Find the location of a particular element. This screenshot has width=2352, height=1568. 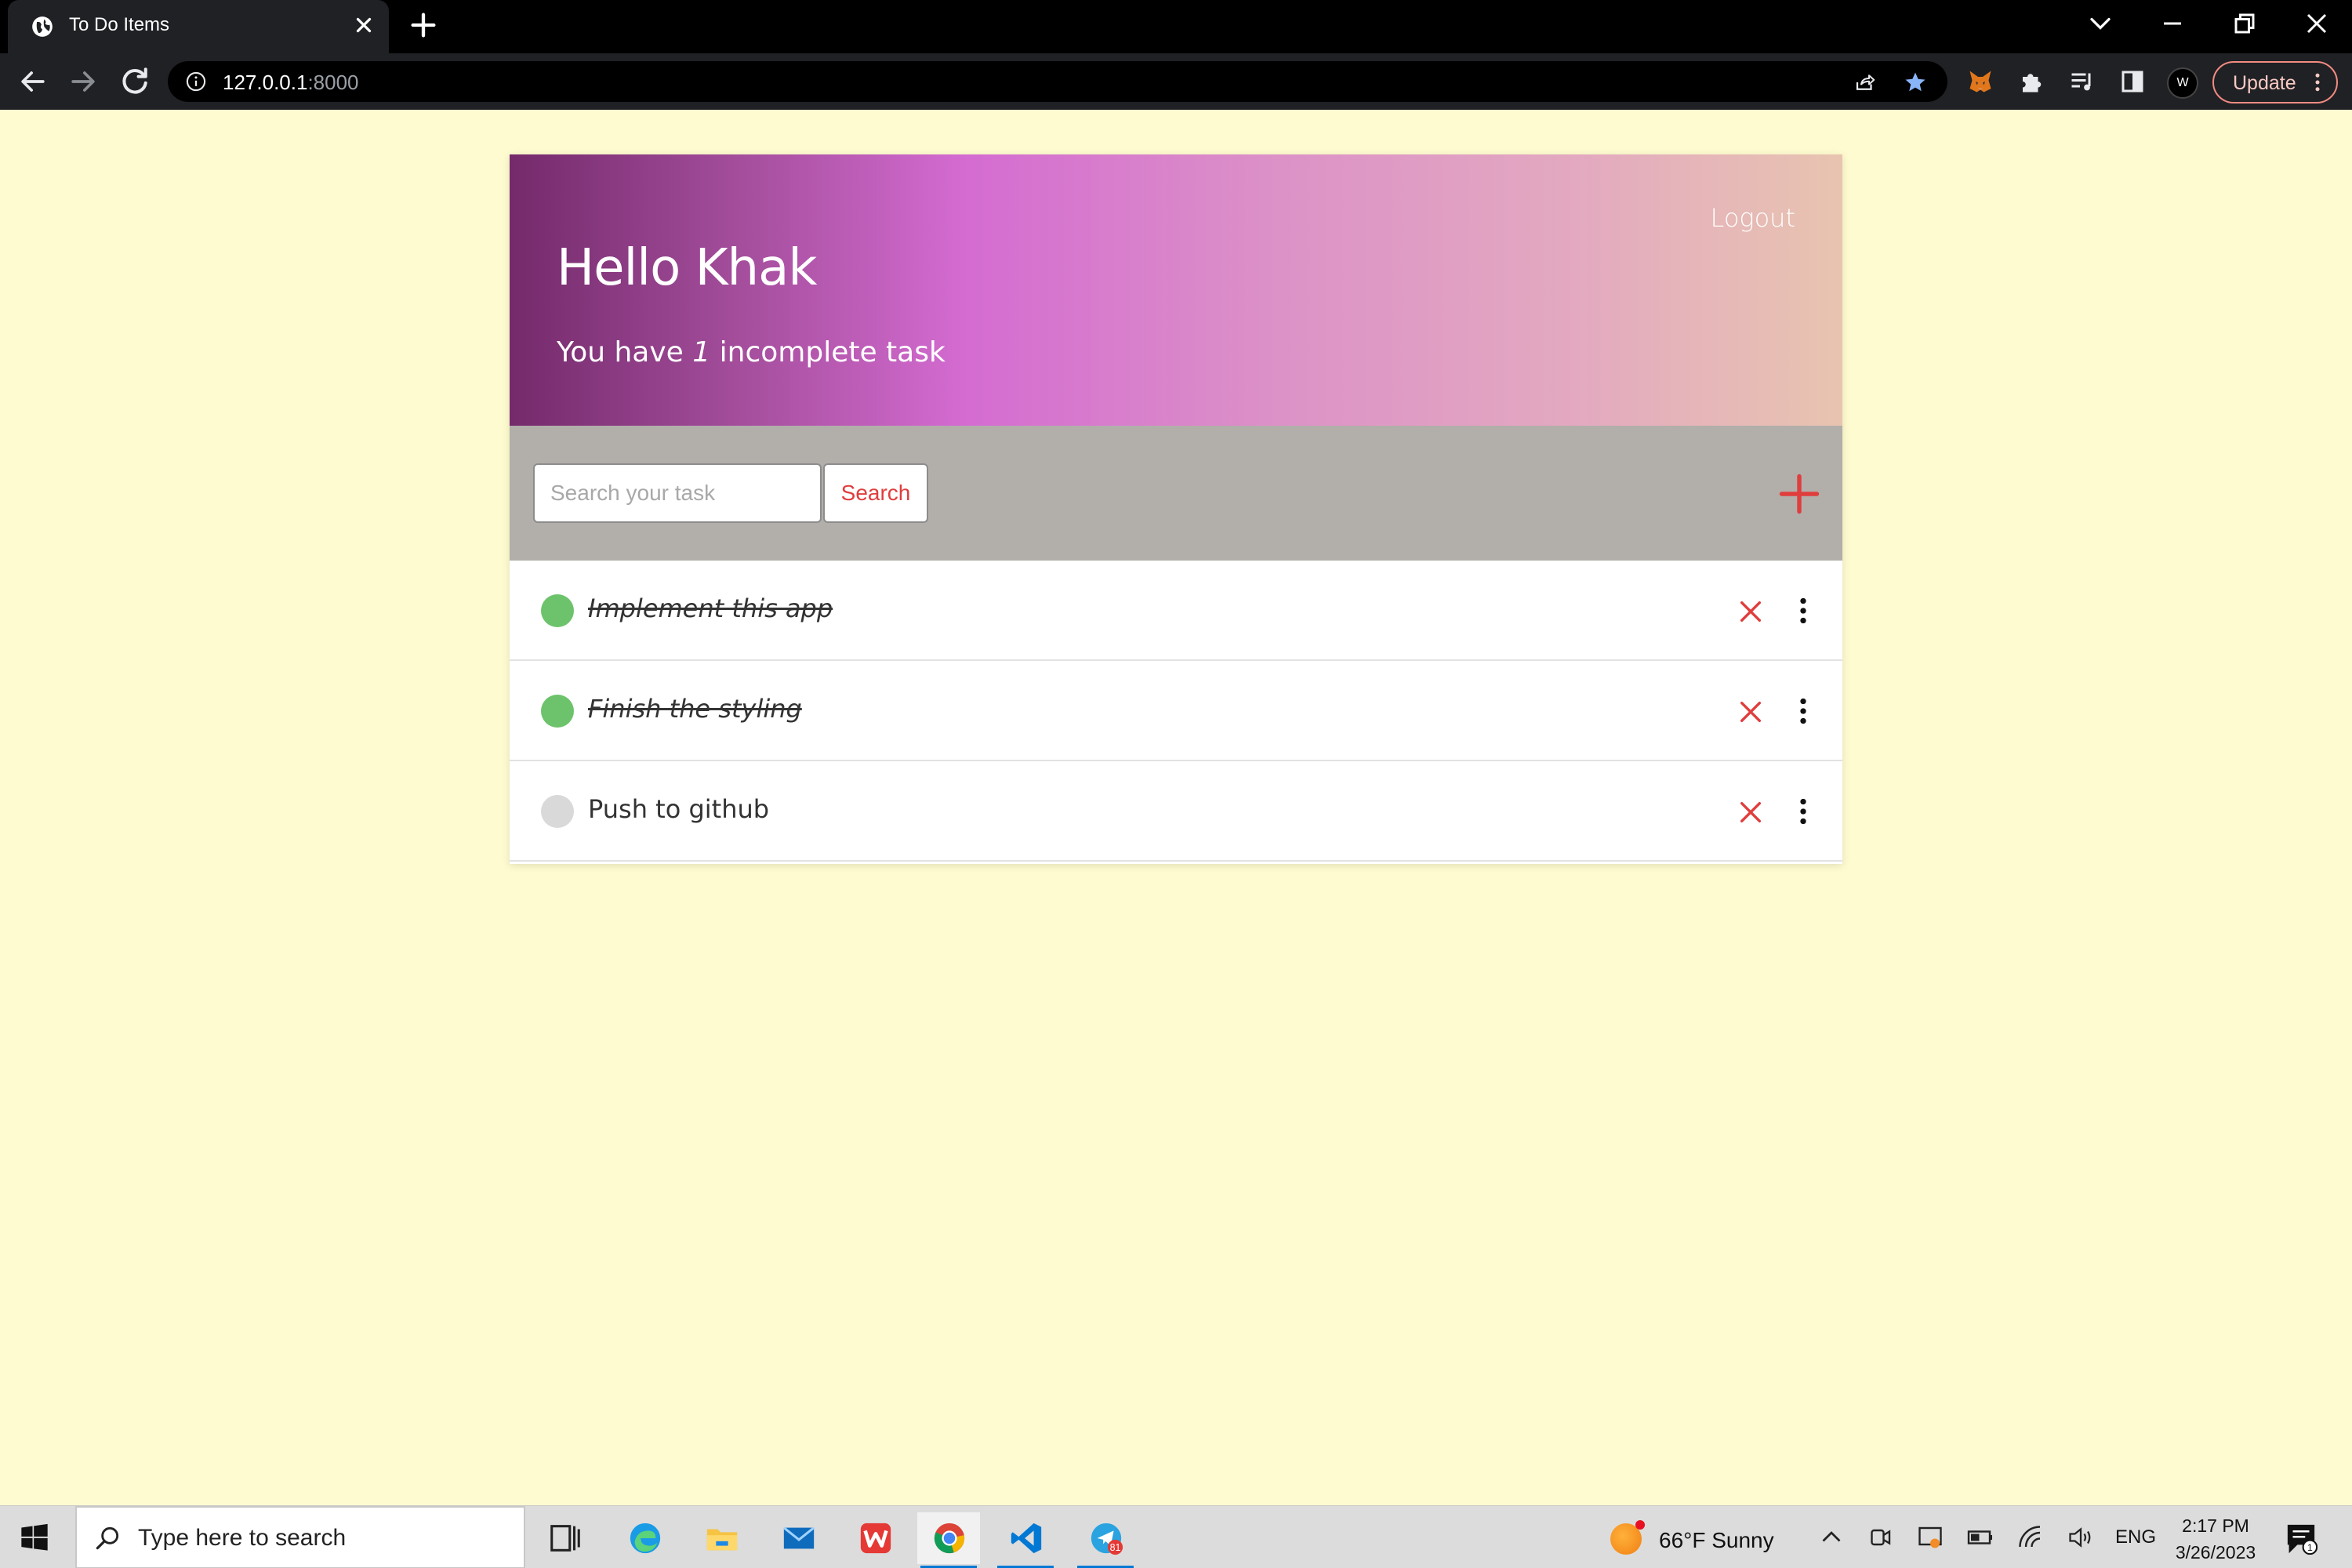

browser-tabstrip: To Do Items is located at coordinates (1176, 27).